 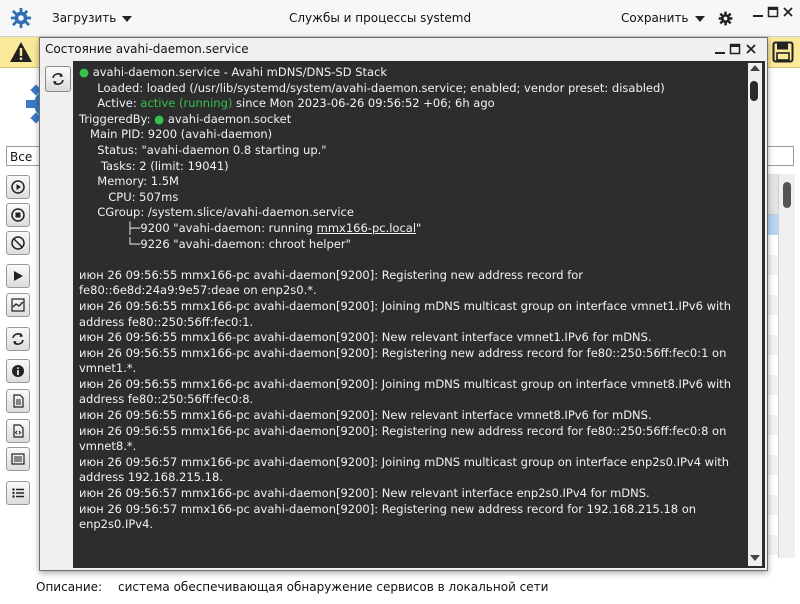 What do you see at coordinates (154, 165) in the screenshot?
I see `tasks-line: Tasks: 2 (limit: 19041)` at bounding box center [154, 165].